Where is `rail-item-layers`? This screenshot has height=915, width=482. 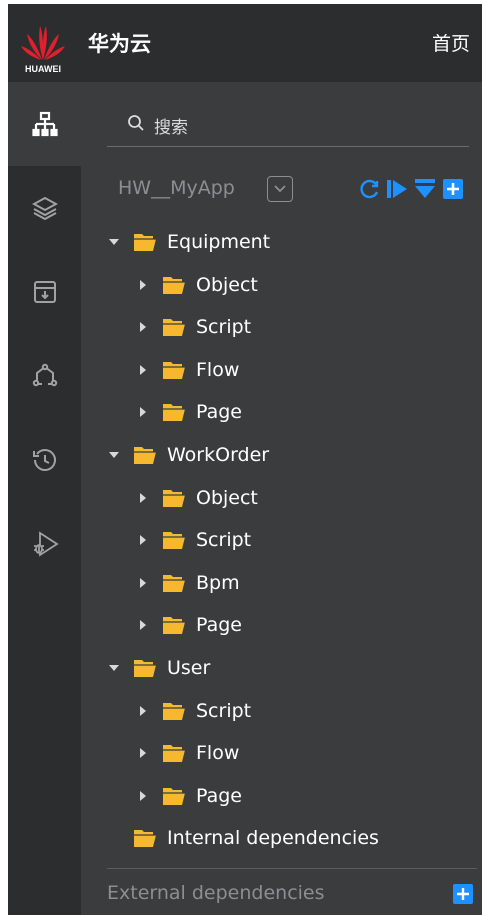 rail-item-layers is located at coordinates (44, 208).